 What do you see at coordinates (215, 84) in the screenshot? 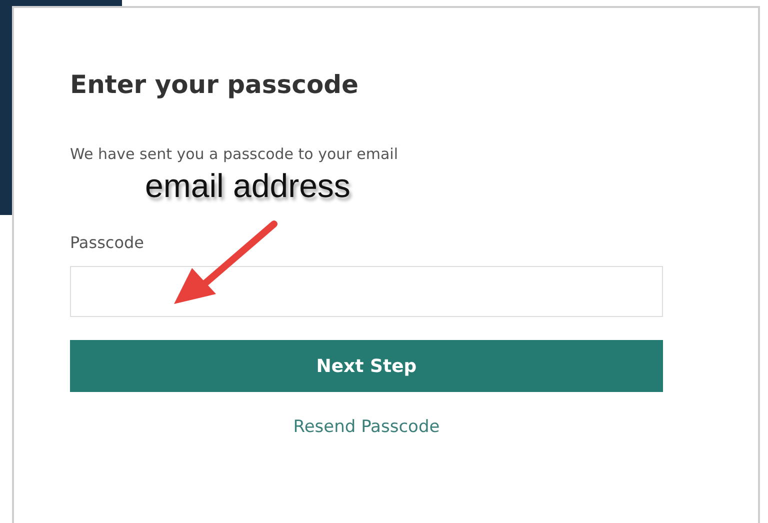
I see `page-title: Enter your passcode` at bounding box center [215, 84].